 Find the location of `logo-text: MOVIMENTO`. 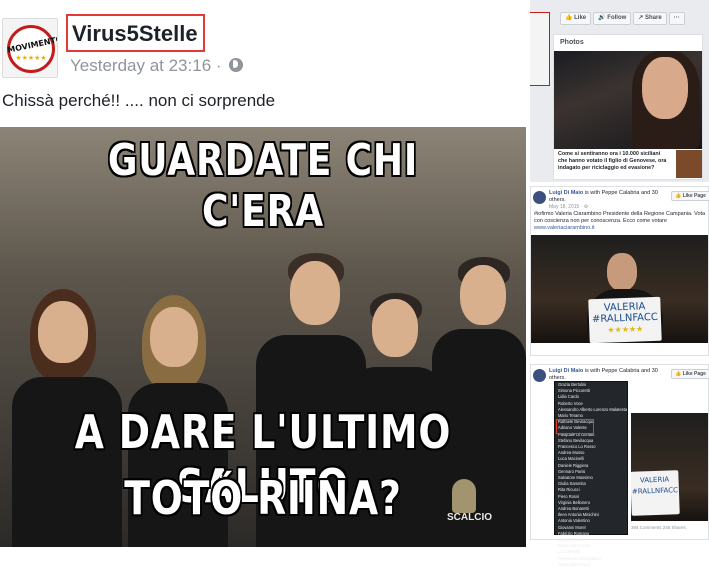

logo-text: MOVIMENTO is located at coordinates (32, 44).